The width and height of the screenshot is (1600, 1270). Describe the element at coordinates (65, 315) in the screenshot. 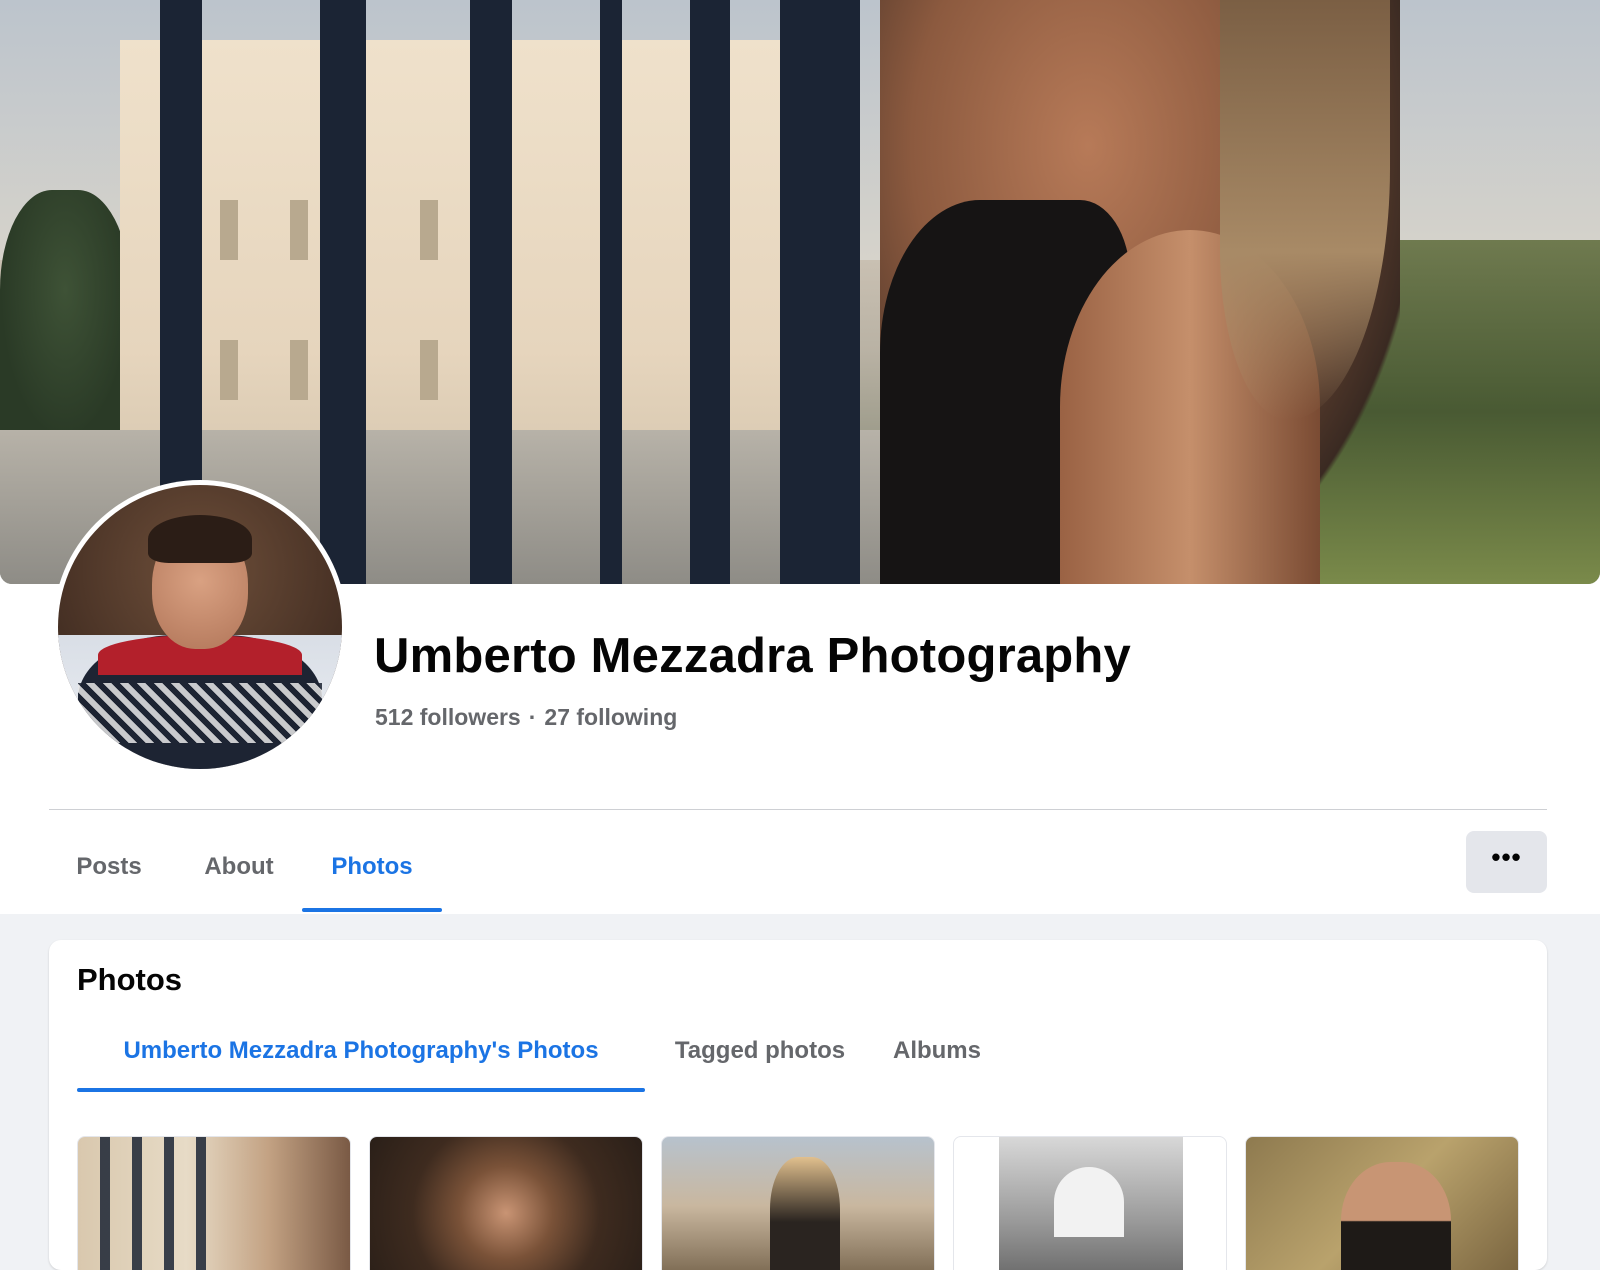

I see `cover-trees` at that location.